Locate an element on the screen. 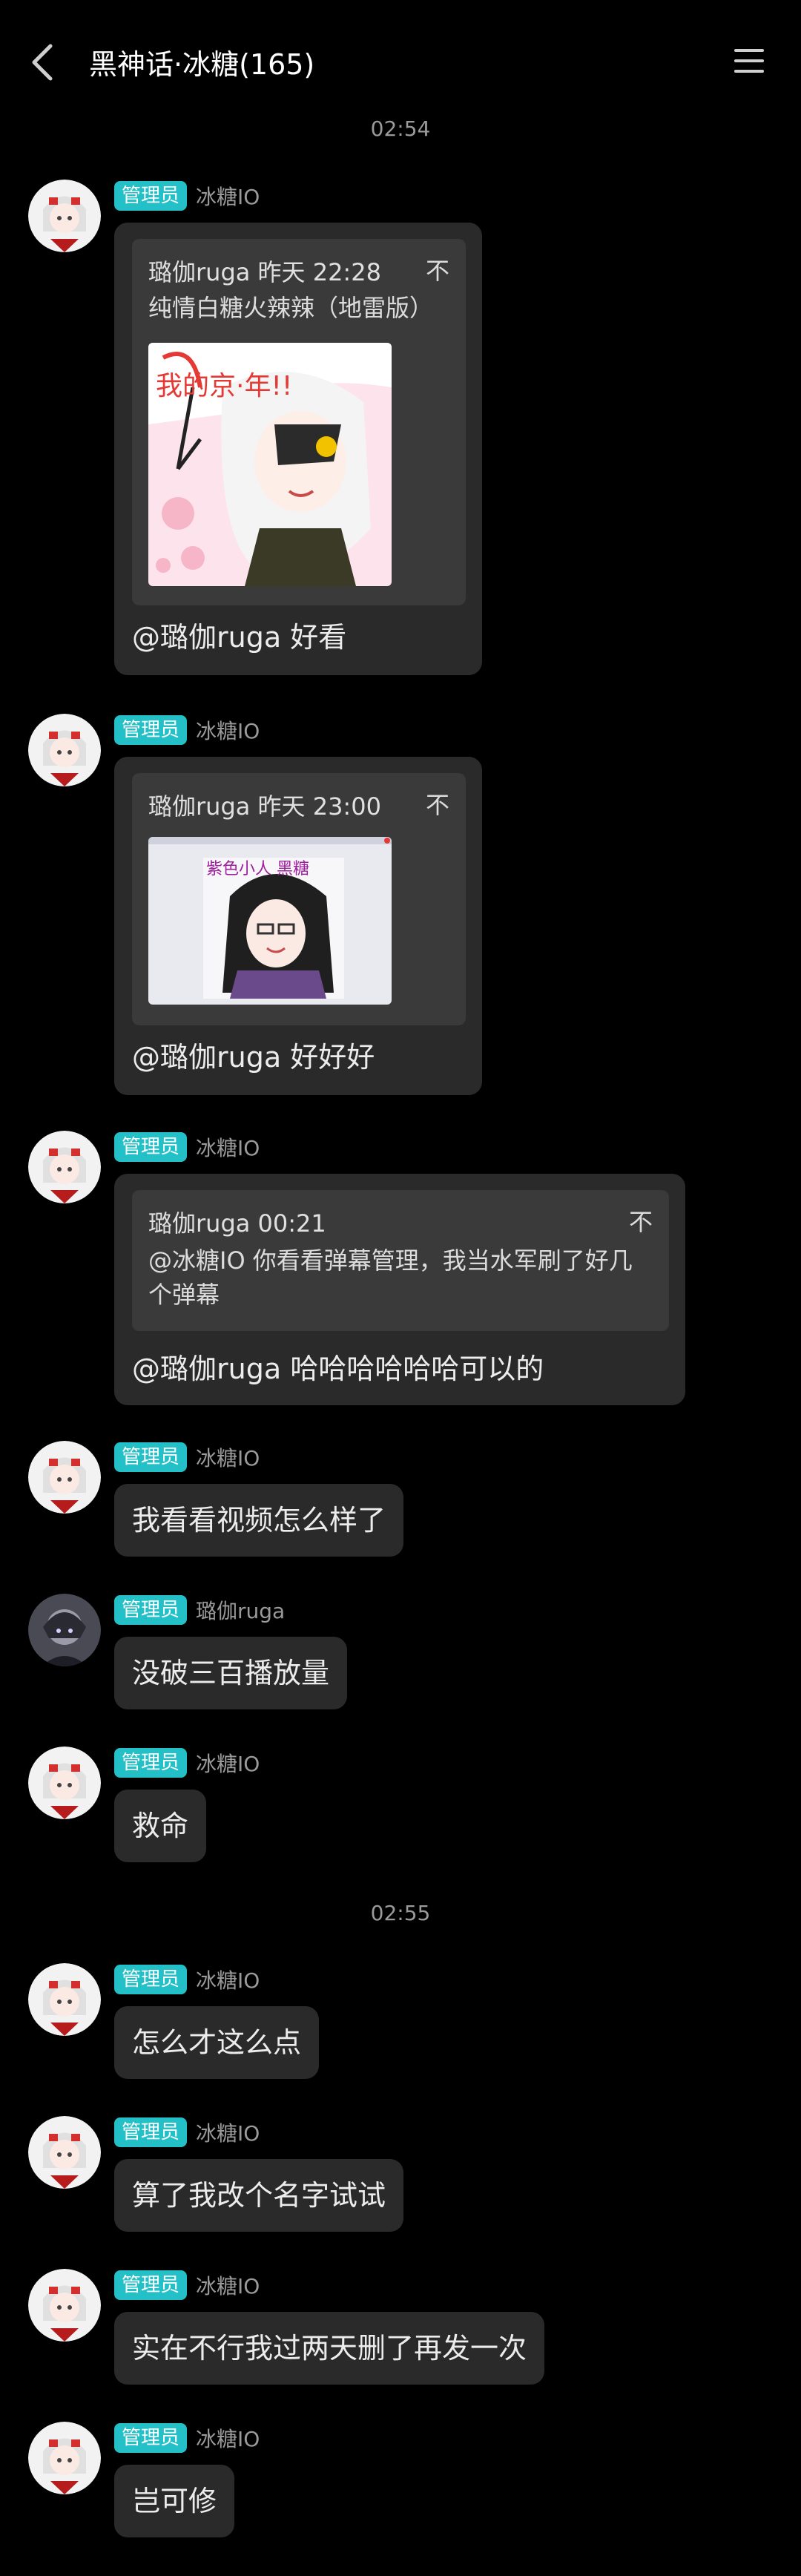 Image resolution: width=801 pixels, height=2576 pixels. image-text: 紫色小人 黑糖 is located at coordinates (257, 869).